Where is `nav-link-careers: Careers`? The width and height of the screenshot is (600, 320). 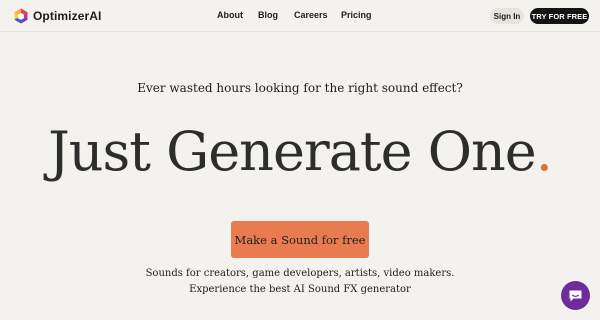 nav-link-careers: Careers is located at coordinates (311, 15).